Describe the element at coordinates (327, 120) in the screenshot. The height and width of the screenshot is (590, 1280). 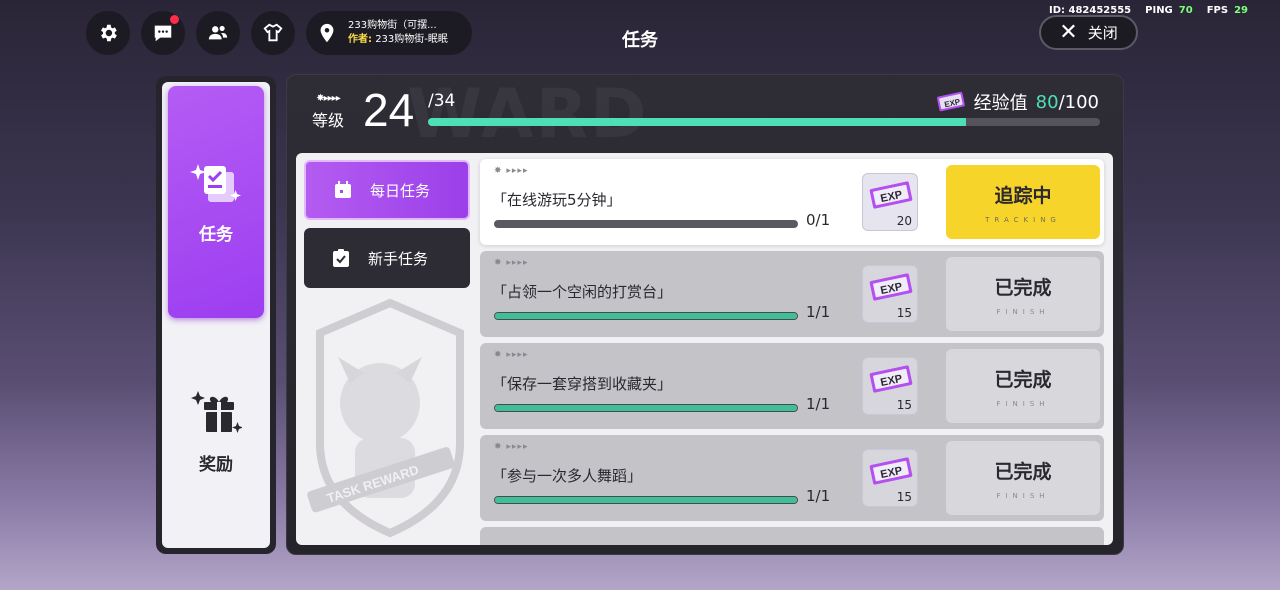
I see `level-label: 等级` at that location.